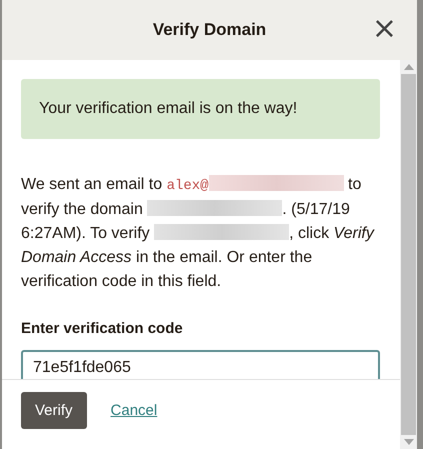 The image size is (423, 449). I want to click on success-alert: Your verification email is on the way!, so click(200, 109).